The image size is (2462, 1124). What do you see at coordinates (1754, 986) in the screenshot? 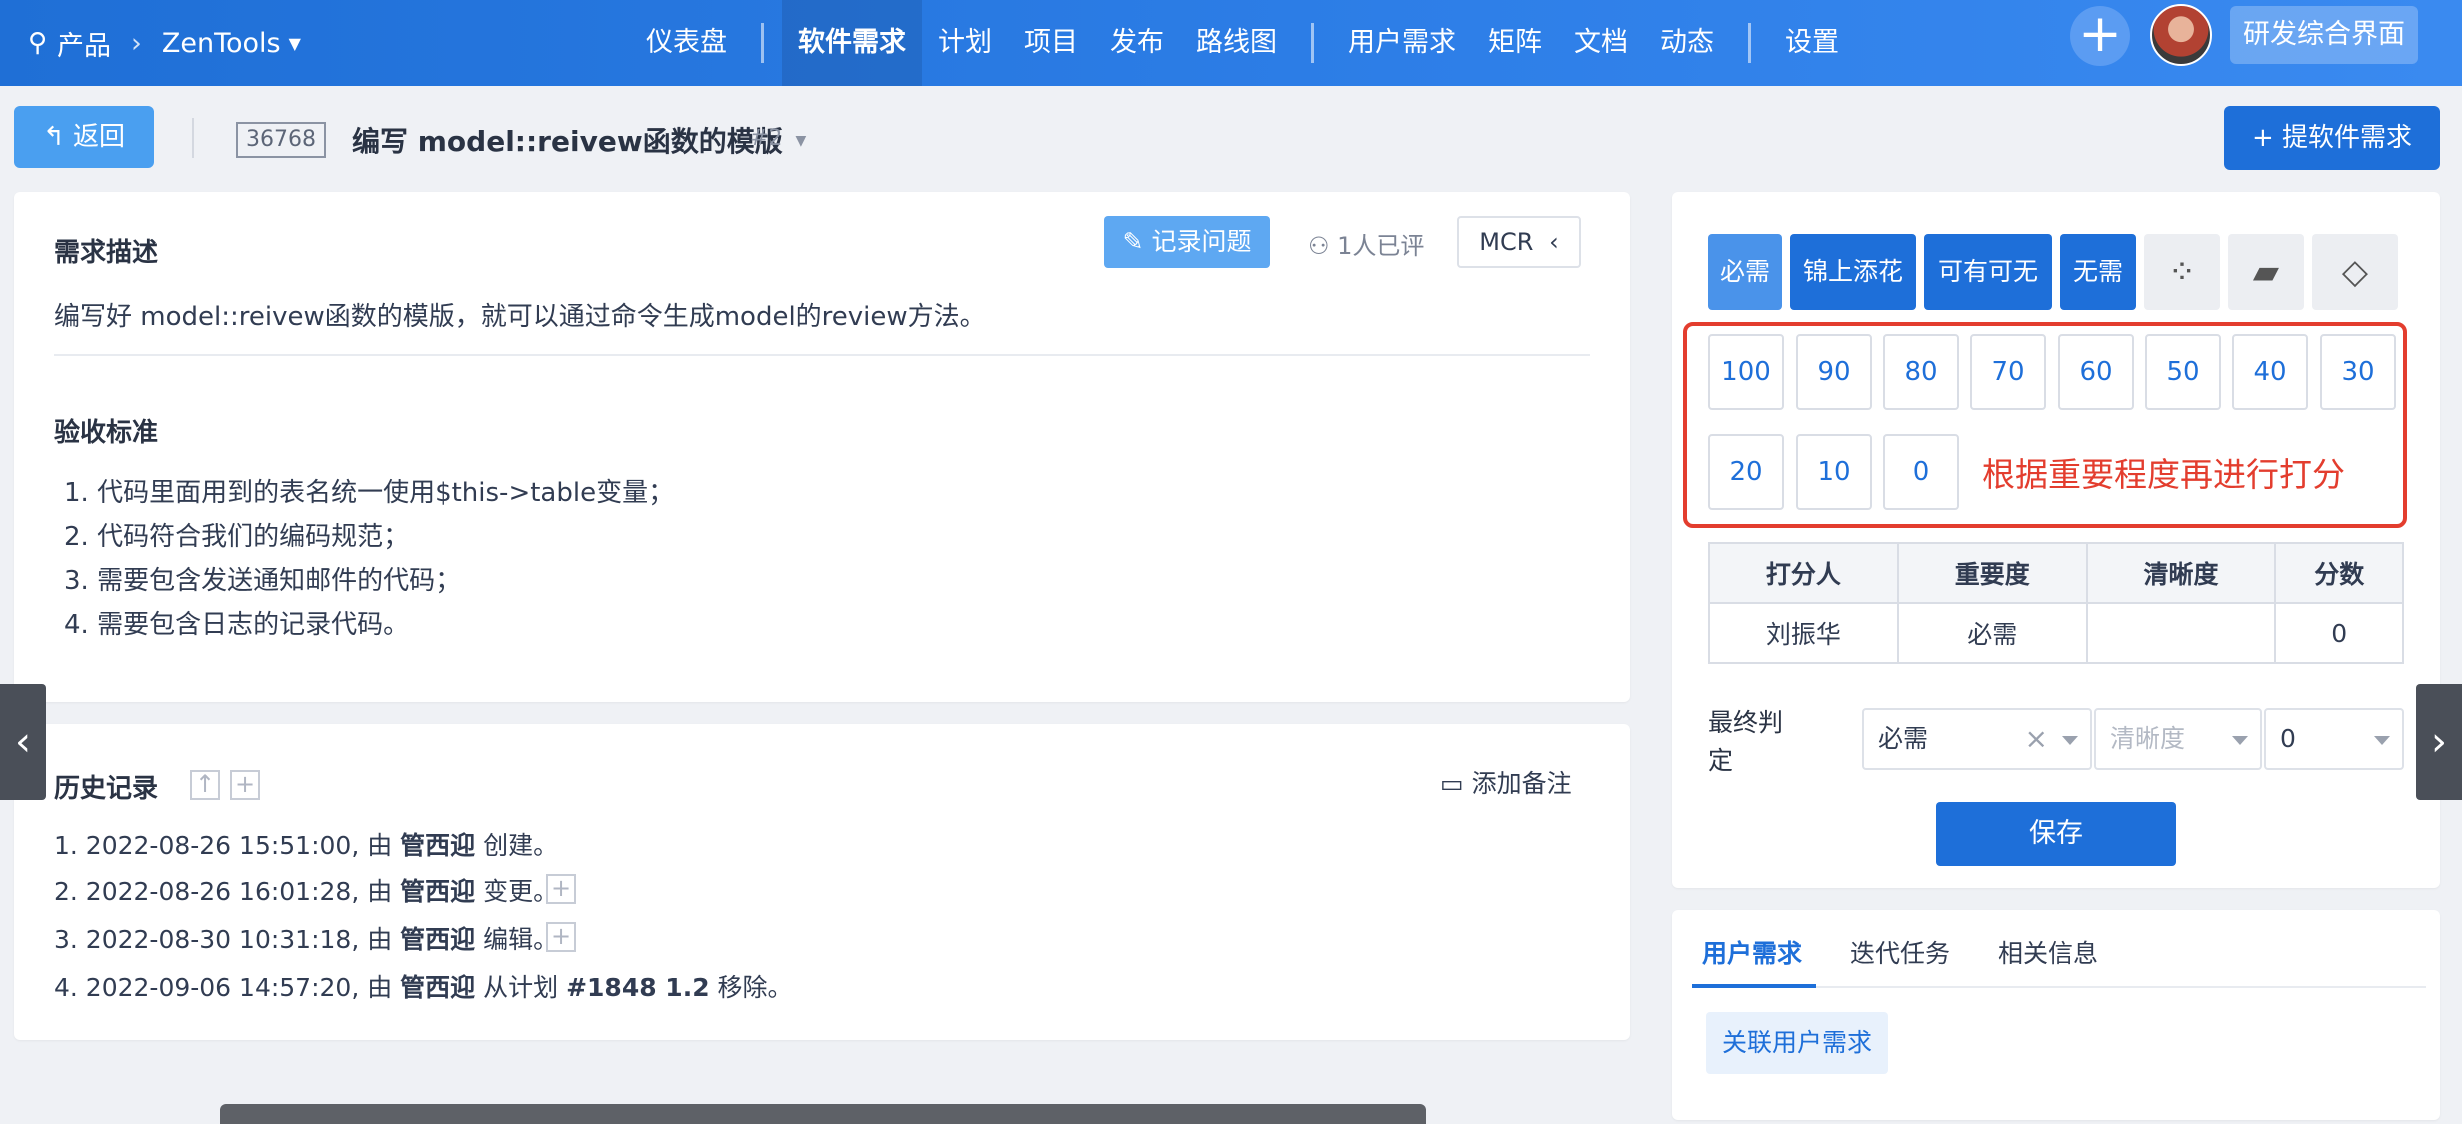
I see `active-tab-indicator` at bounding box center [1754, 986].